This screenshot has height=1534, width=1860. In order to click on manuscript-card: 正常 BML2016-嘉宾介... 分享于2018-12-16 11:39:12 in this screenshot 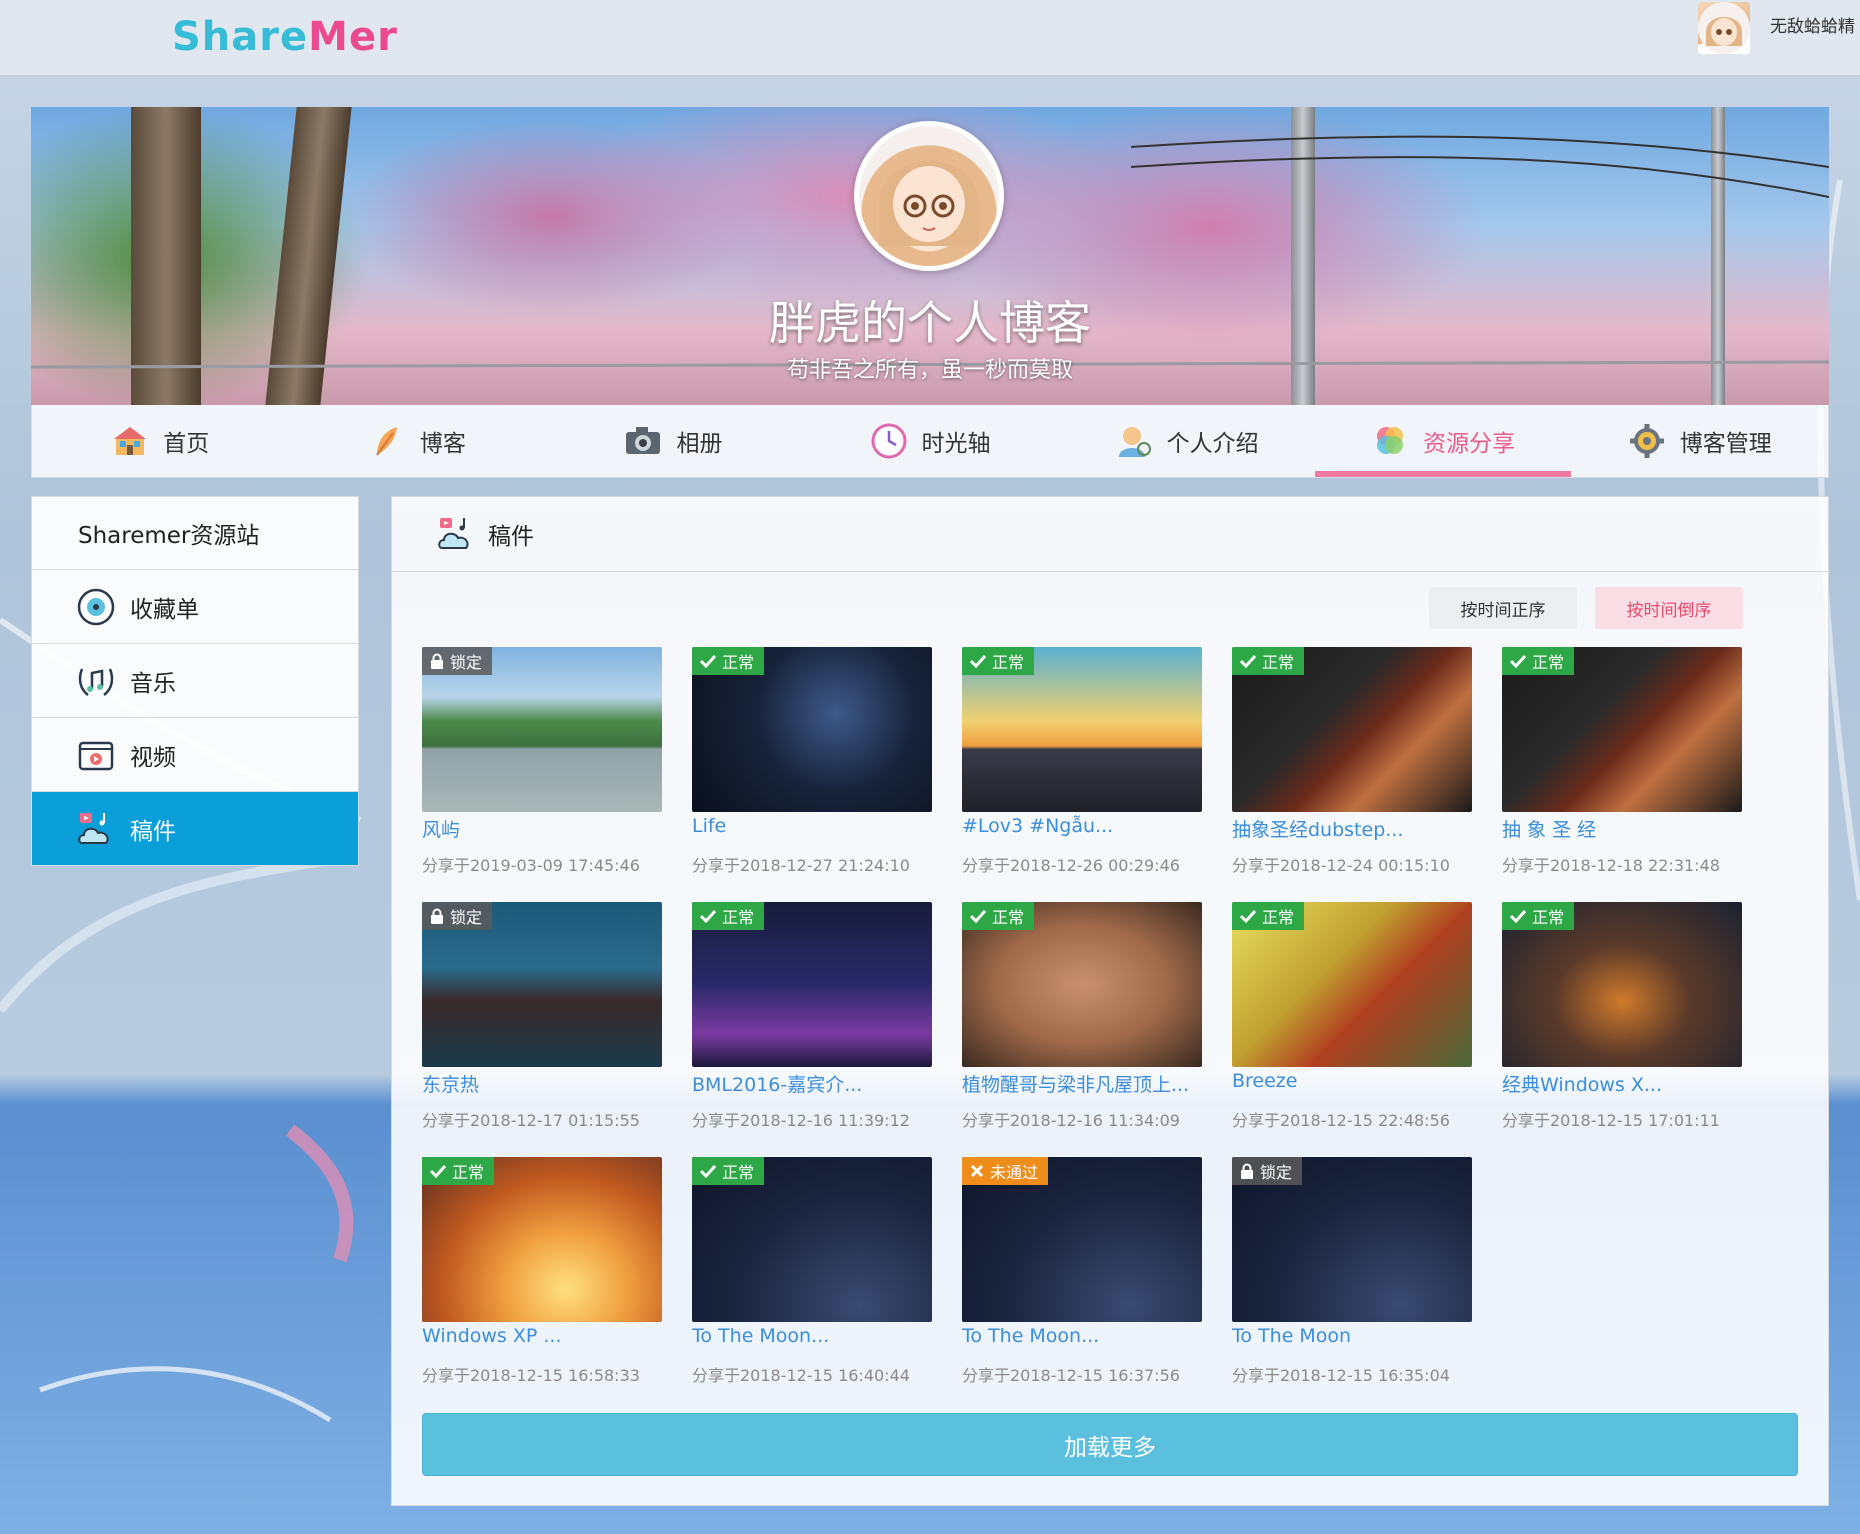, I will do `click(812, 1017)`.